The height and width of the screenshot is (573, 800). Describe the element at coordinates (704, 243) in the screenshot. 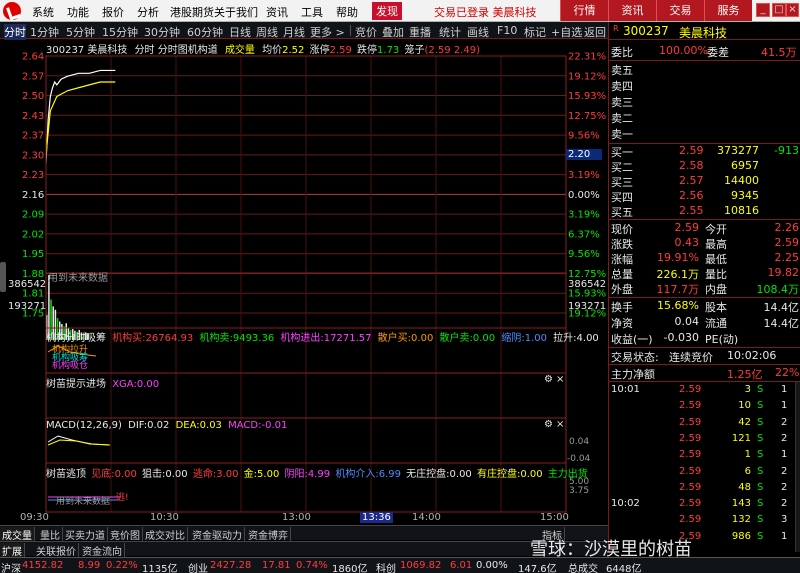

I see `stat-row: 涨跌 0.43 最高 2.59` at that location.